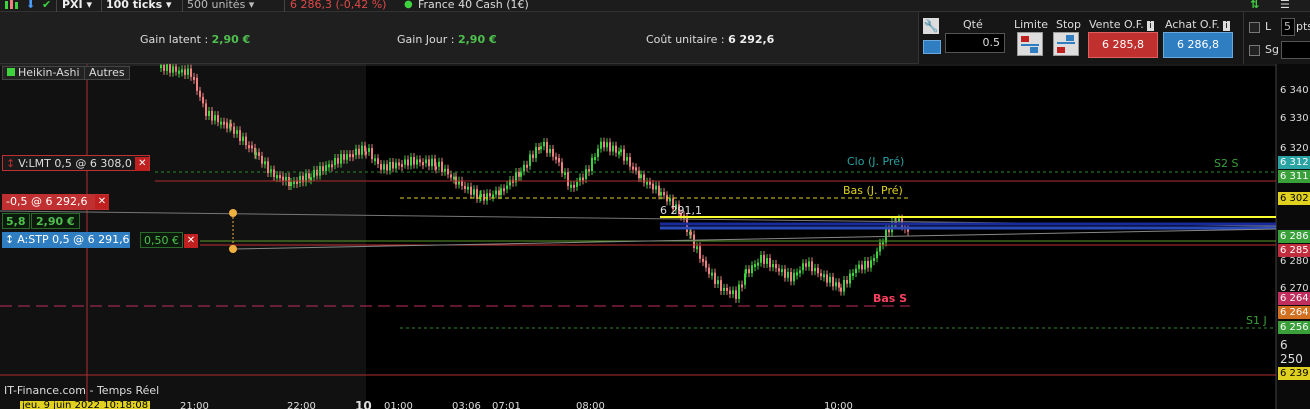 The image size is (1310, 409). What do you see at coordinates (1303, 26) in the screenshot?
I see `pts-label: pts` at bounding box center [1303, 26].